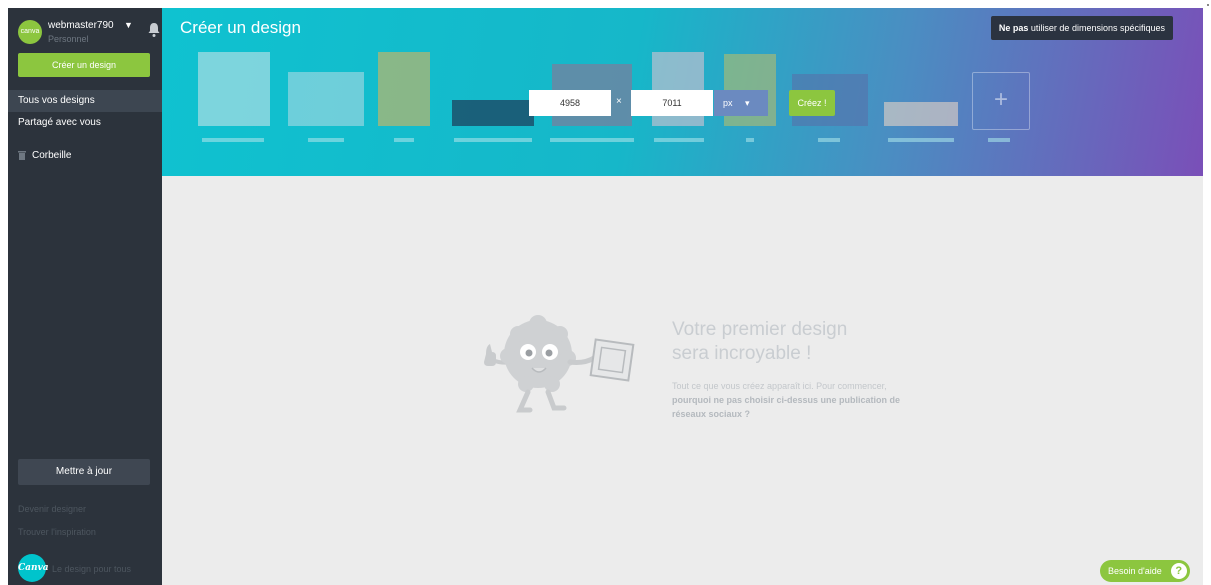 This screenshot has height=585, width=1211. Describe the element at coordinates (92, 569) in the screenshot. I see `tagline: Le design pour tous` at that location.